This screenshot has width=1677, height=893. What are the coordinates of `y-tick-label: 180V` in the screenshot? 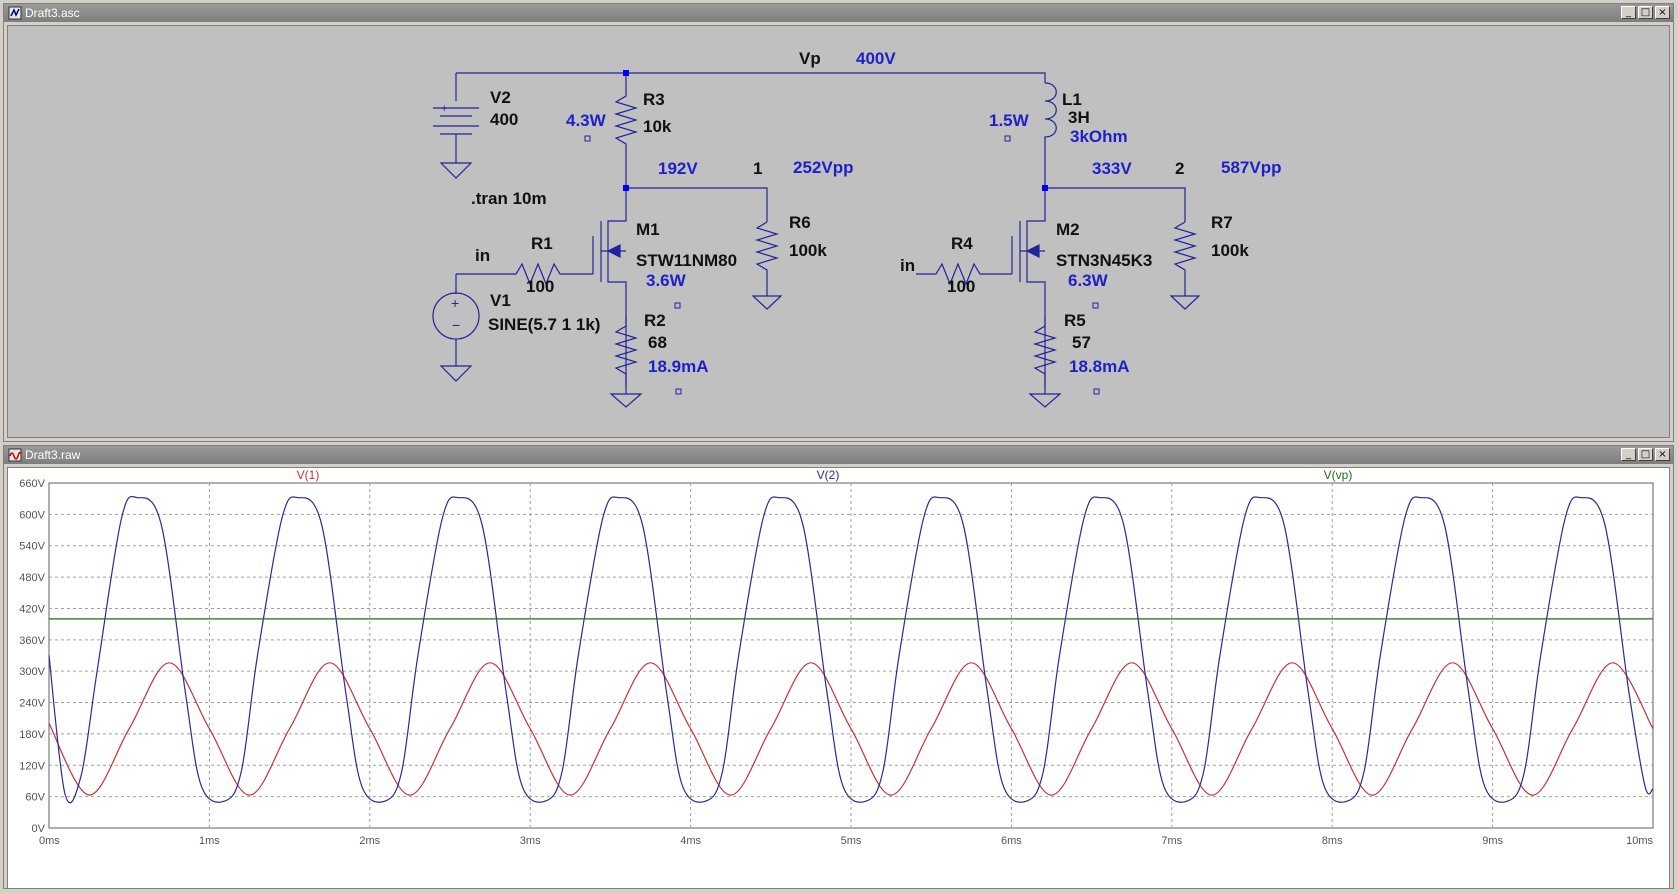 It's located at (32, 735).